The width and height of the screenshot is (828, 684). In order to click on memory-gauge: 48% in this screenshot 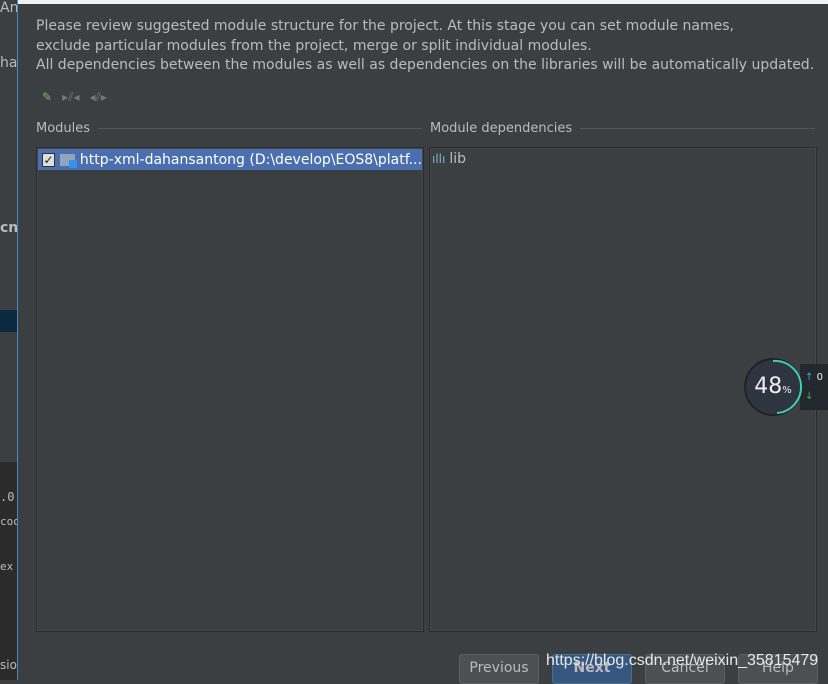, I will do `click(773, 387)`.